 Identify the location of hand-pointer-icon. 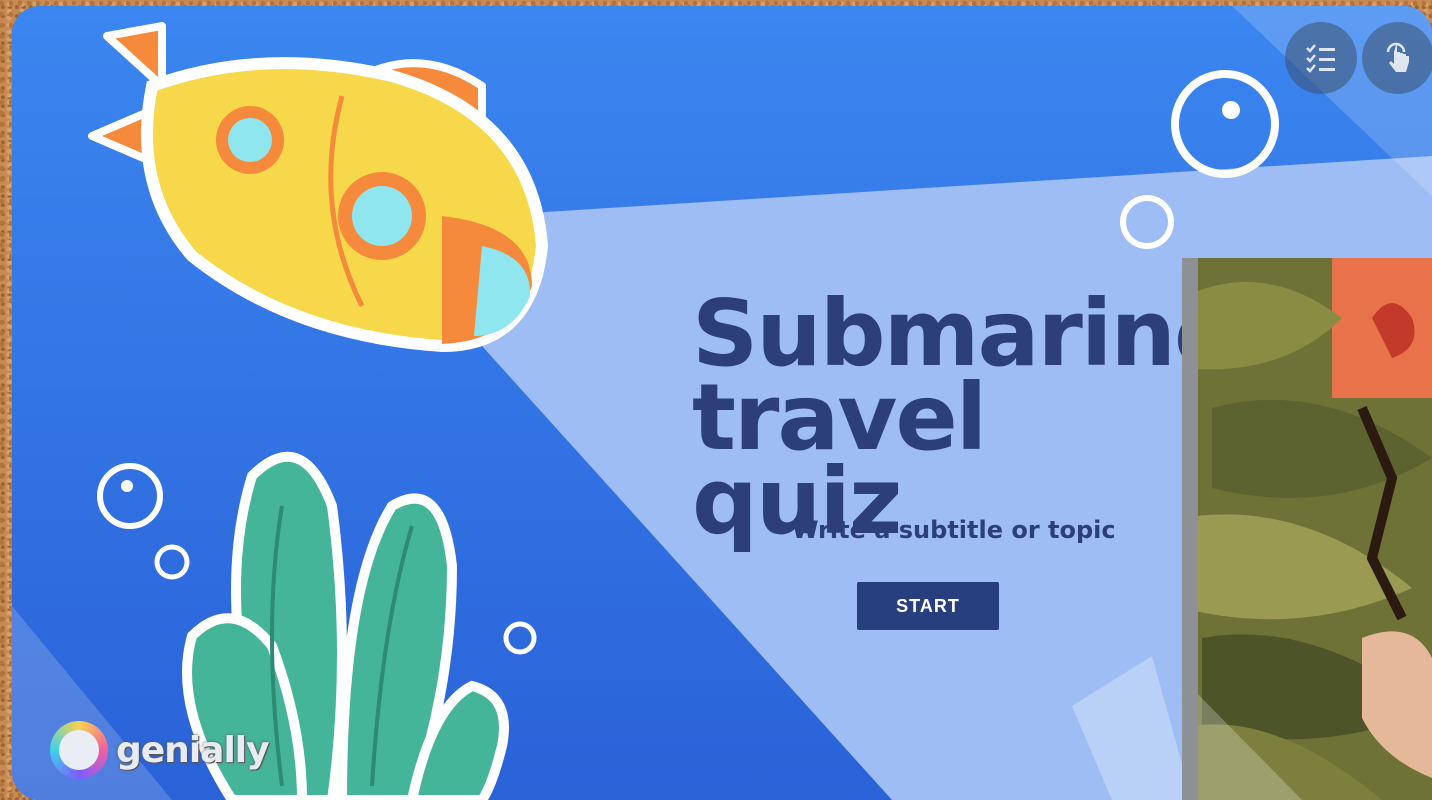
(1397, 57).